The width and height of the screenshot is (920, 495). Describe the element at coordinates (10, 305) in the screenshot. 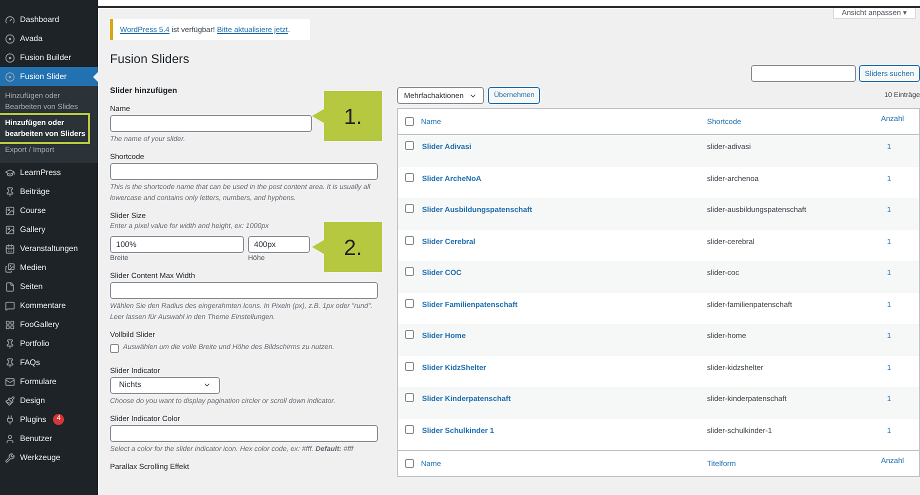

I see `speech-bubble-icon` at that location.